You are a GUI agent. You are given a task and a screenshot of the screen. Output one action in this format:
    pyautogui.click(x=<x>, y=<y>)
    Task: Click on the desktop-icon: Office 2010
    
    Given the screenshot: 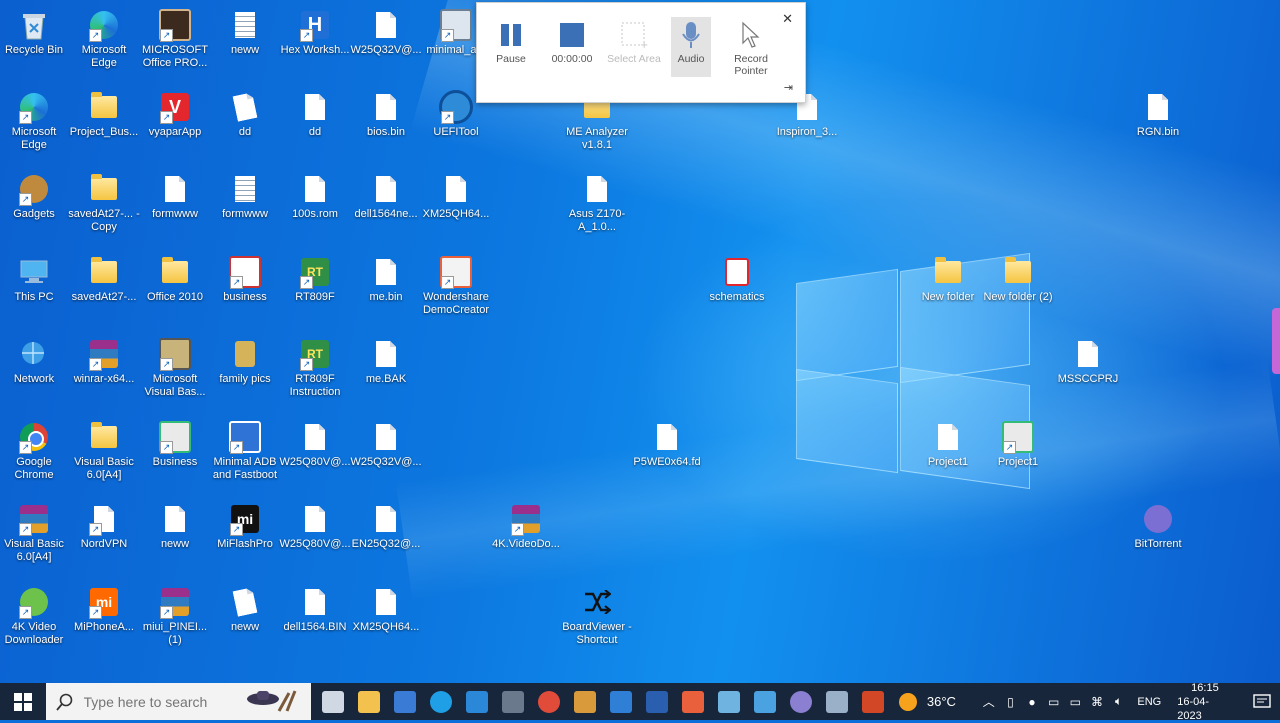 What is the action you would take?
    pyautogui.click(x=175, y=279)
    